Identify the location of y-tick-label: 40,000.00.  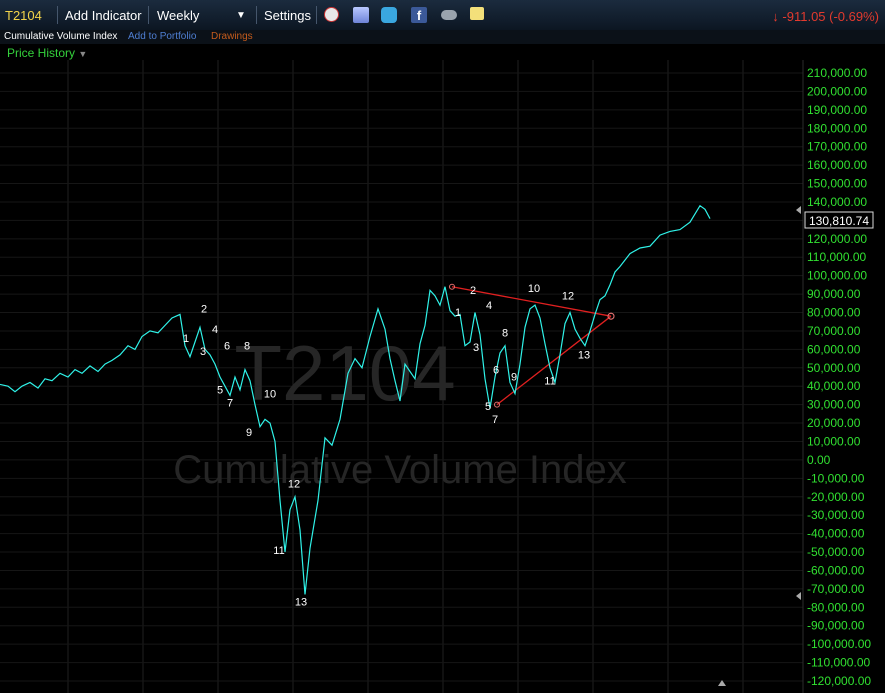
(834, 386).